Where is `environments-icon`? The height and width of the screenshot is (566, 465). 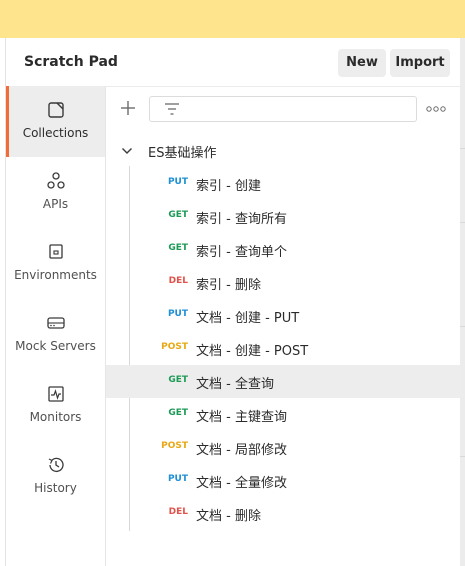 environments-icon is located at coordinates (56, 251).